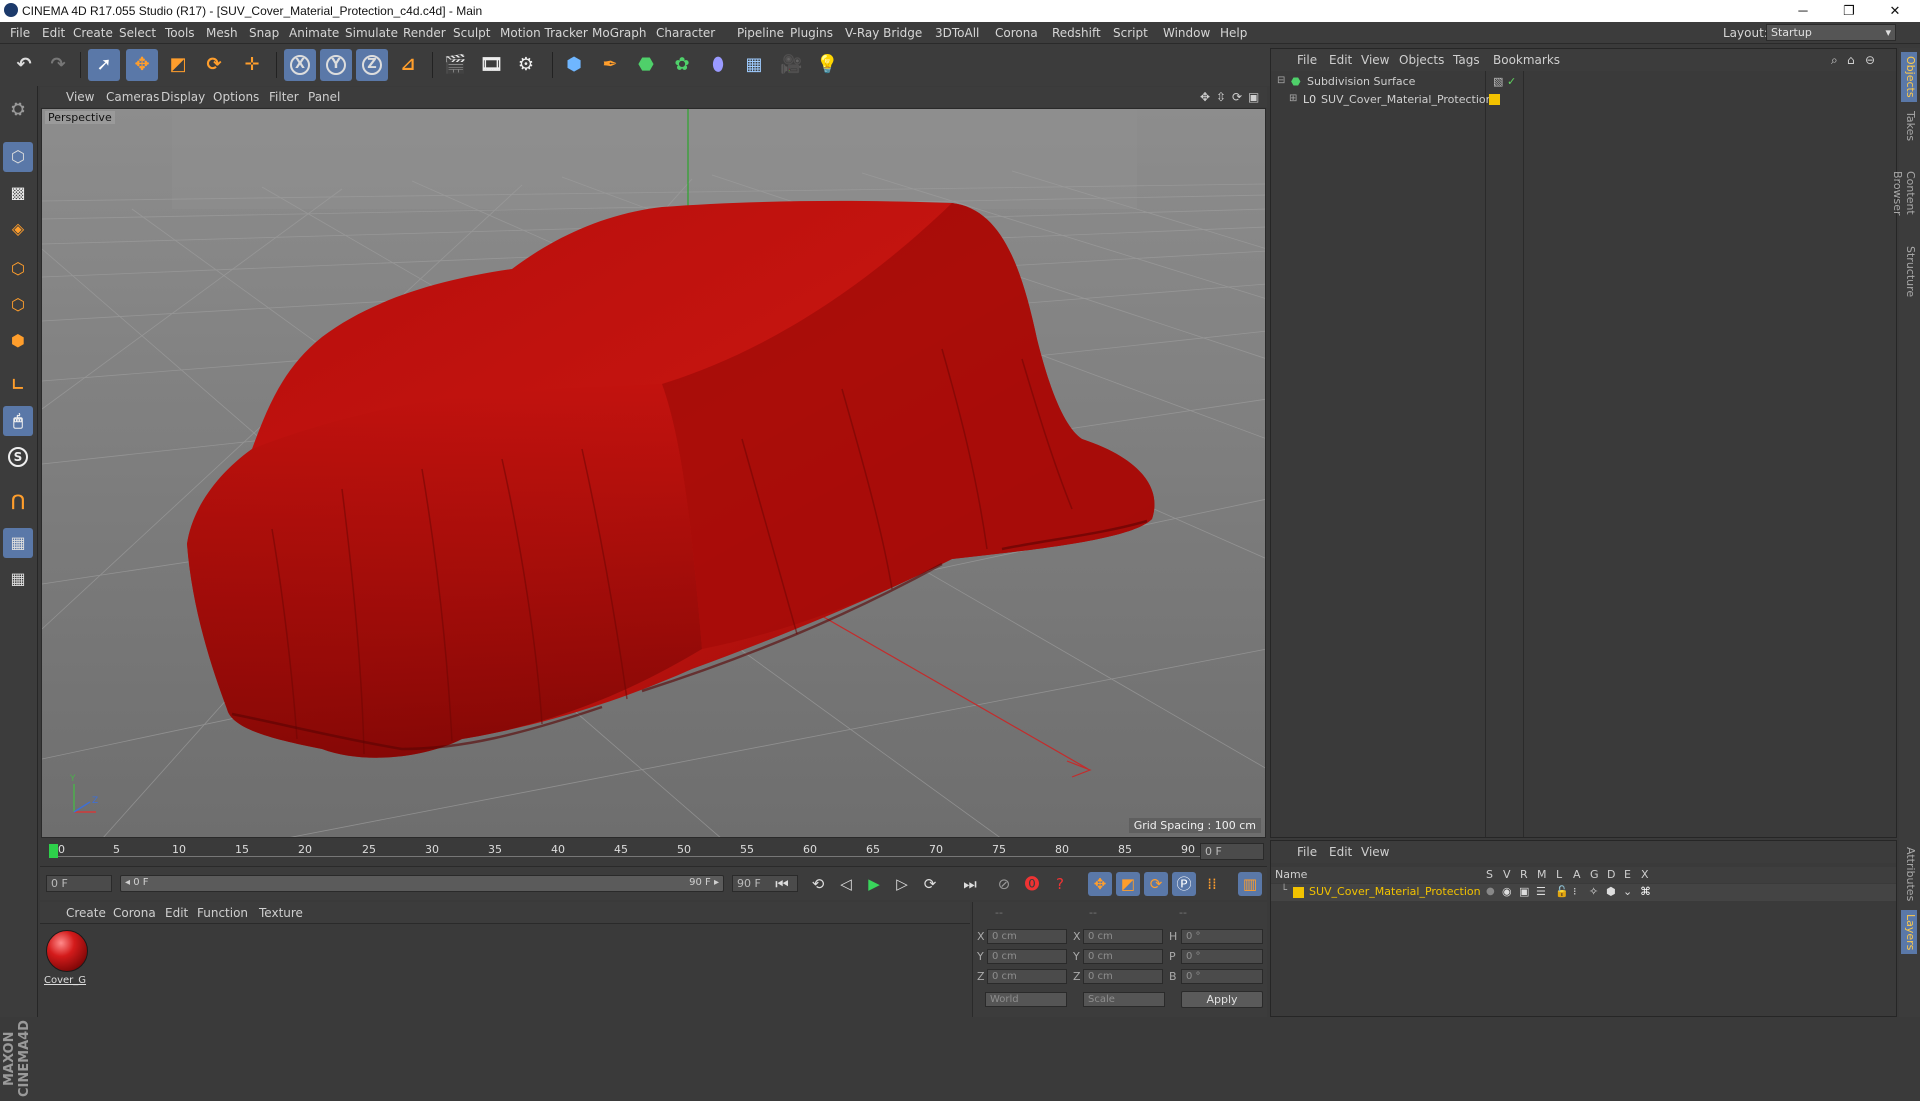 This screenshot has height=1101, width=1920. What do you see at coordinates (1375, 852) in the screenshot?
I see `layers-menu-view: View` at bounding box center [1375, 852].